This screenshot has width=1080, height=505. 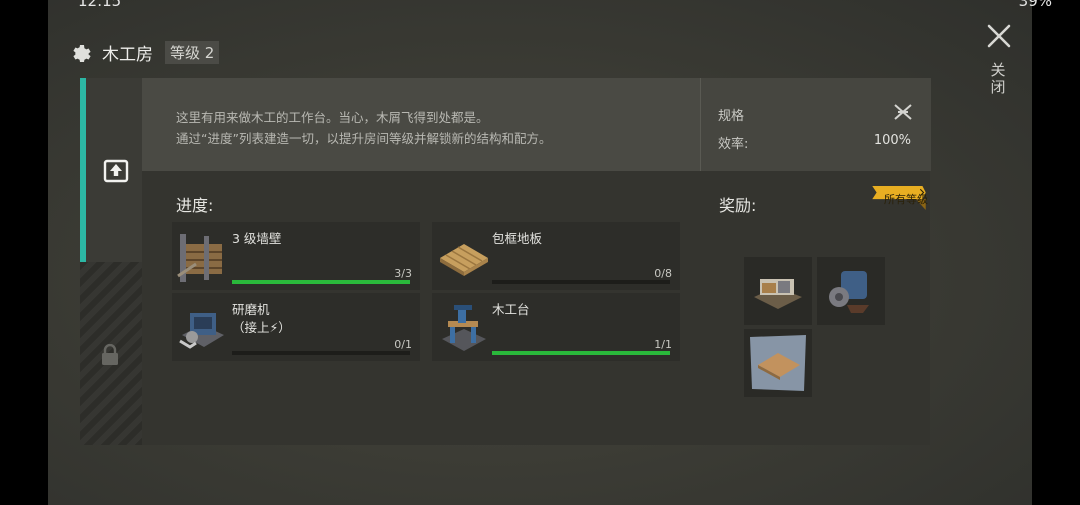 I want to click on upgrade-icon, so click(x=116, y=171).